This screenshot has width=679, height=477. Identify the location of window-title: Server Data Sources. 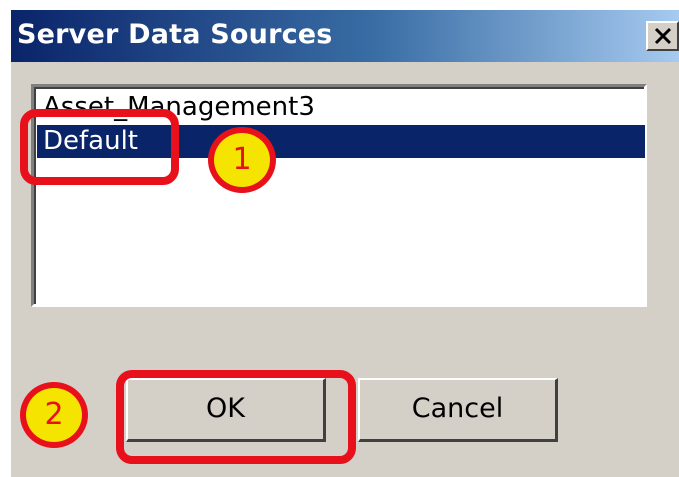
(175, 34).